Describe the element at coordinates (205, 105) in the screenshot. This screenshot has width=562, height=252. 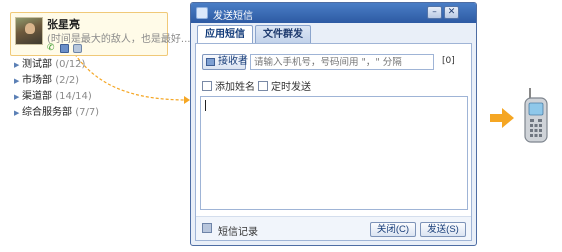
I see `text-caret` at that location.